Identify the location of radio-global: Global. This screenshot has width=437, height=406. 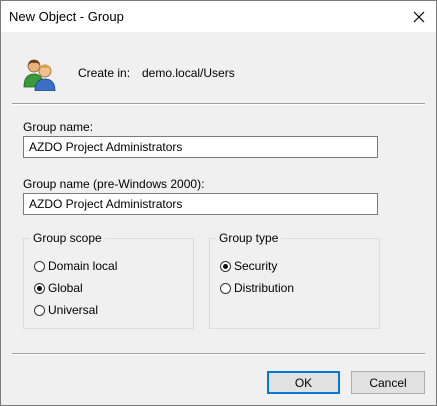
(58, 288).